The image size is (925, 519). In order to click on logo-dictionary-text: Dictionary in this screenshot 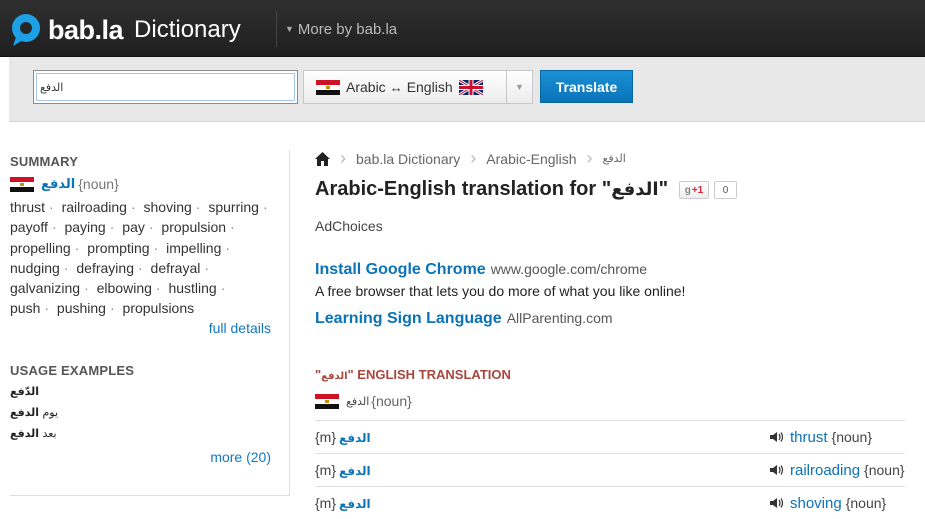, I will do `click(187, 29)`.